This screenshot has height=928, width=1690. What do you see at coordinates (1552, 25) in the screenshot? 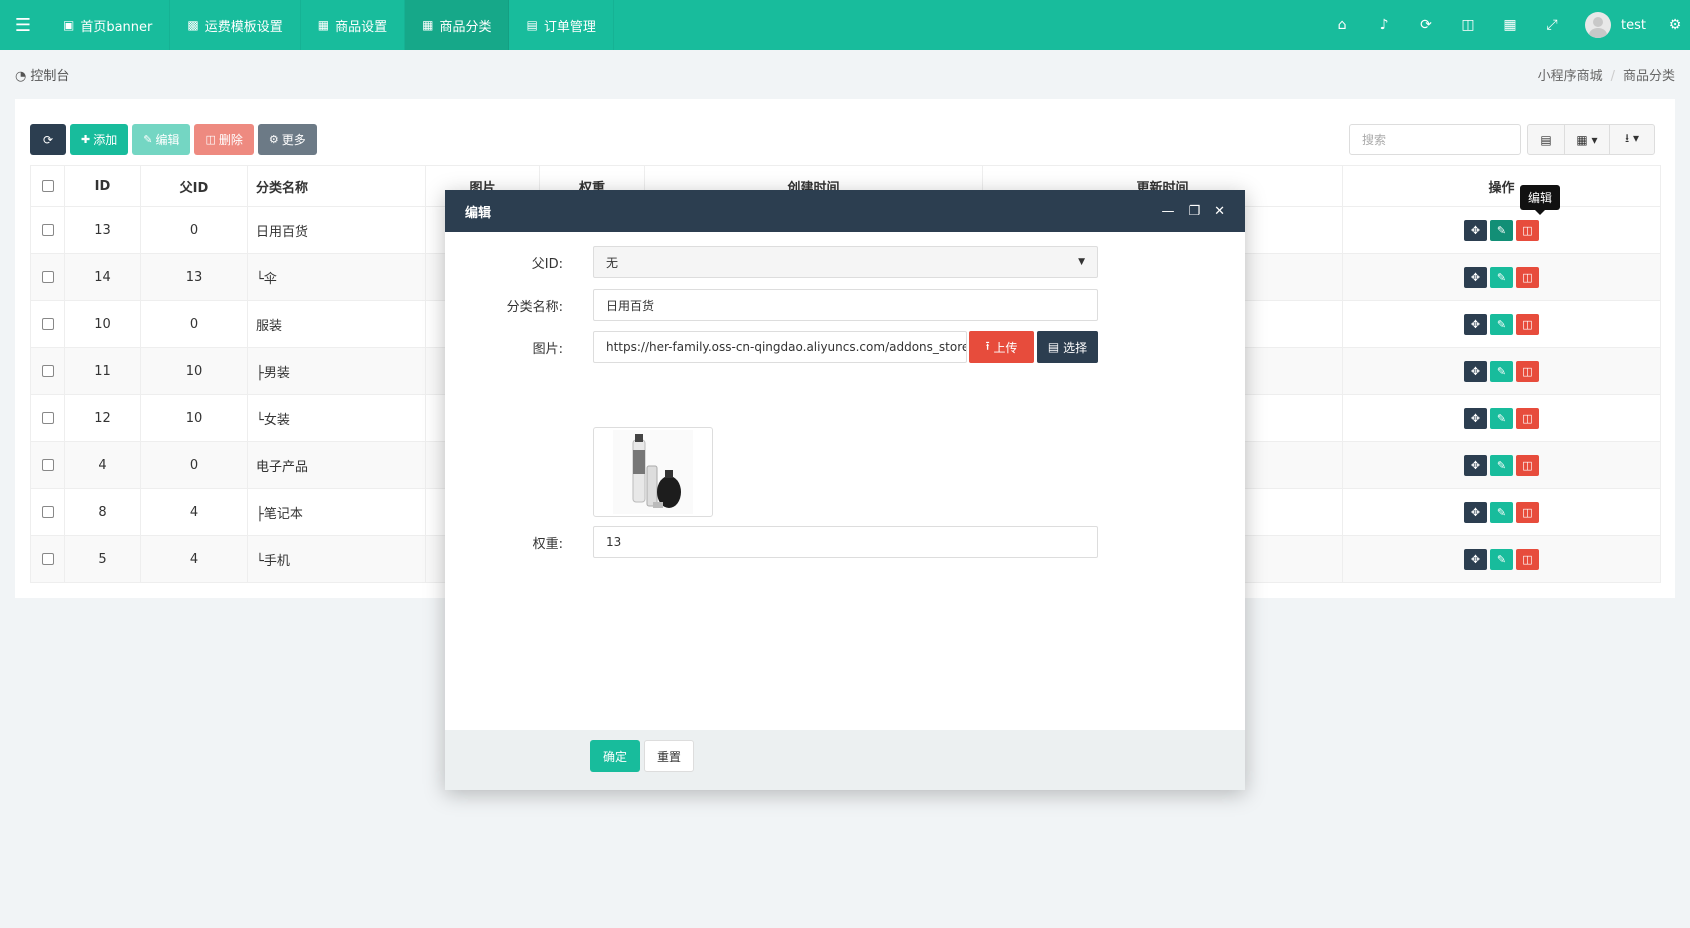
I see `fullscreen-icon: ⤢` at bounding box center [1552, 25].